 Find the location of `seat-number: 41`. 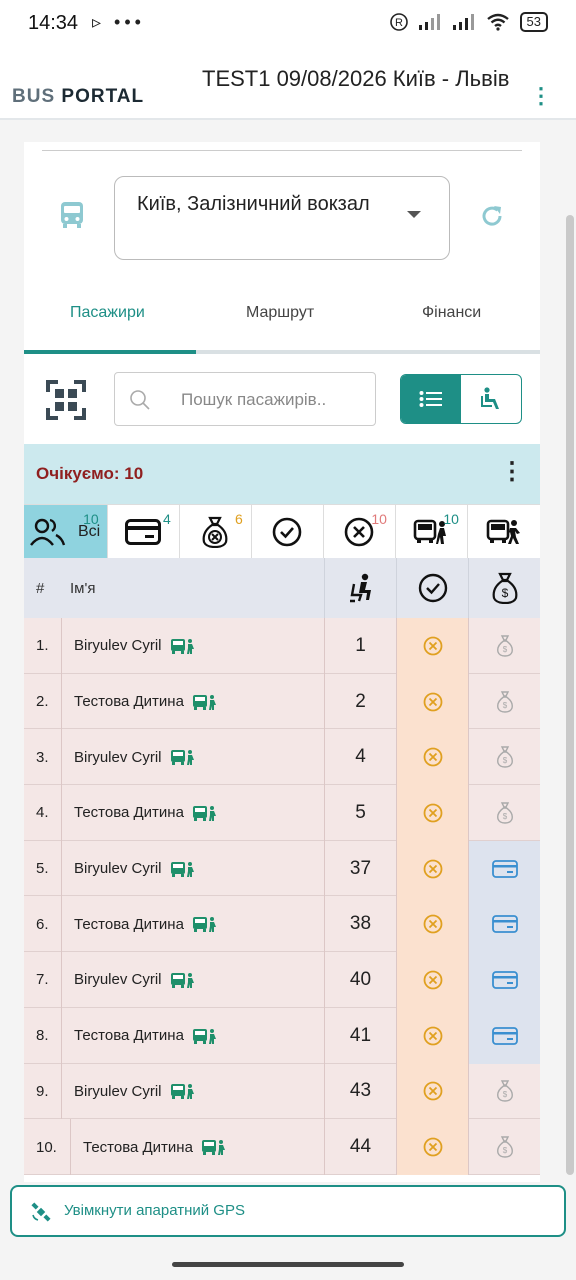

seat-number: 41 is located at coordinates (360, 1035).